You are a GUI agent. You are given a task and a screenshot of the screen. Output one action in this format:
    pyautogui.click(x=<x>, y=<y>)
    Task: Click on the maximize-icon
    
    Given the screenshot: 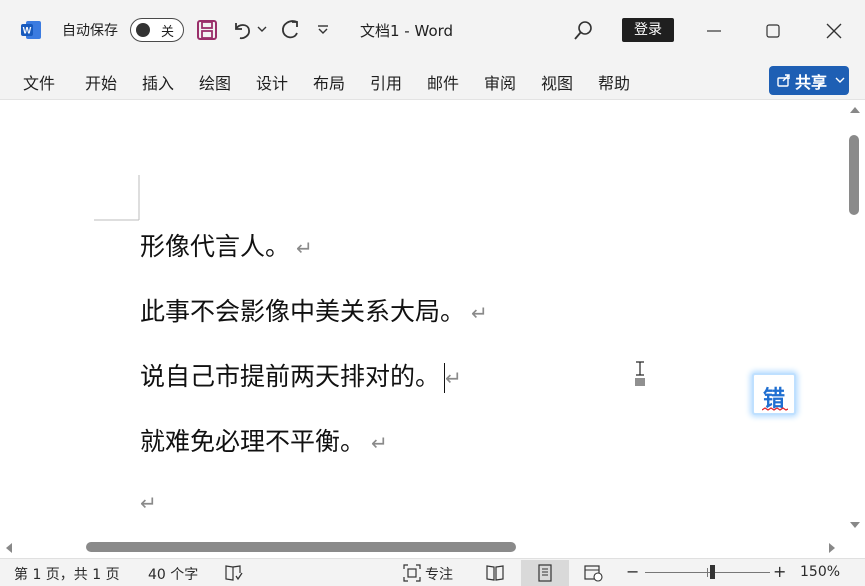 What is the action you would take?
    pyautogui.click(x=773, y=31)
    